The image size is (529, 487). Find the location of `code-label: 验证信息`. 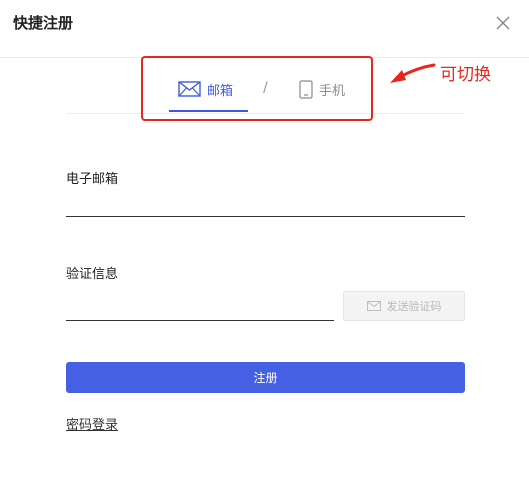

code-label: 验证信息 is located at coordinates (92, 274).